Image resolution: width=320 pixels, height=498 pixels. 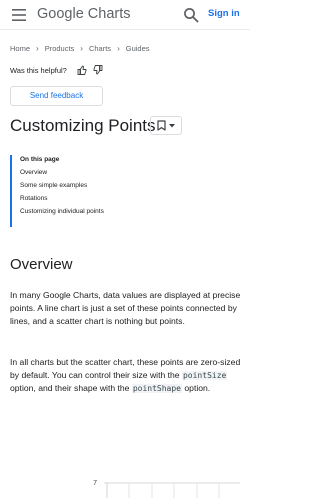 I want to click on toc-item-rotations: Rotations, so click(x=80, y=198).